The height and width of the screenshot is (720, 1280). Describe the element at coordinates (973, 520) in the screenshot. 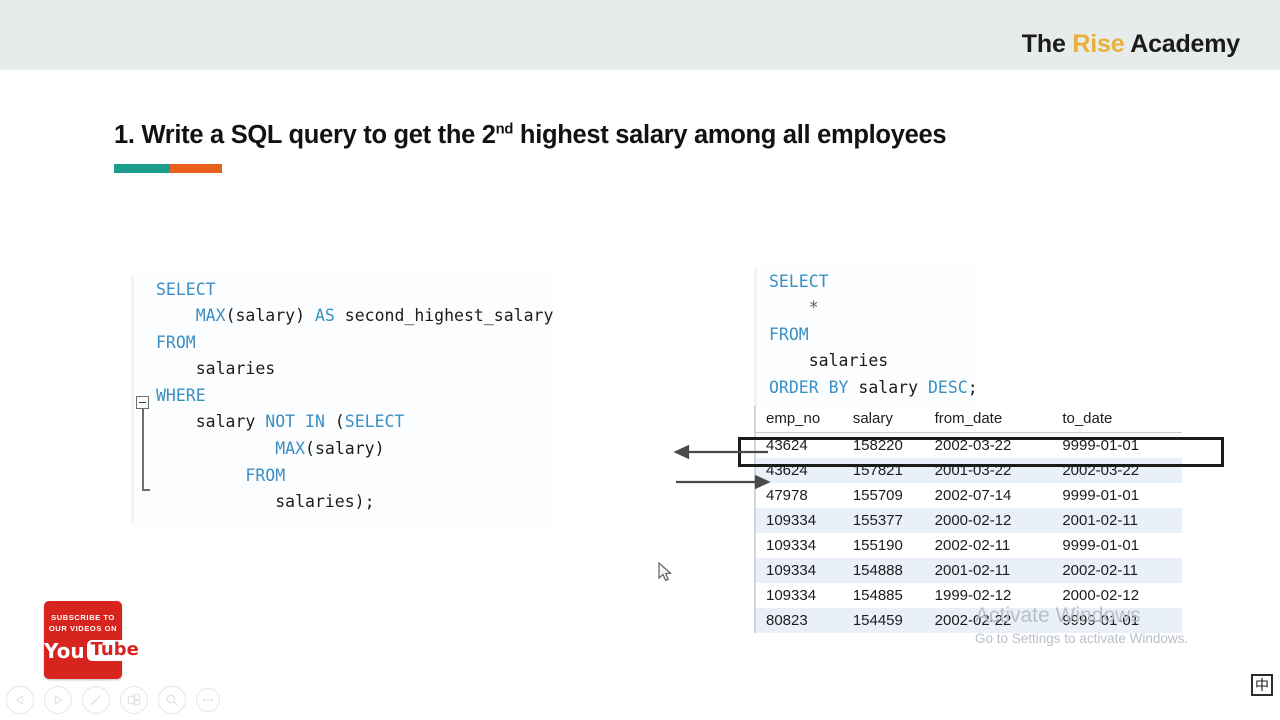

I see `cell-from-date: 2000-02-12` at that location.